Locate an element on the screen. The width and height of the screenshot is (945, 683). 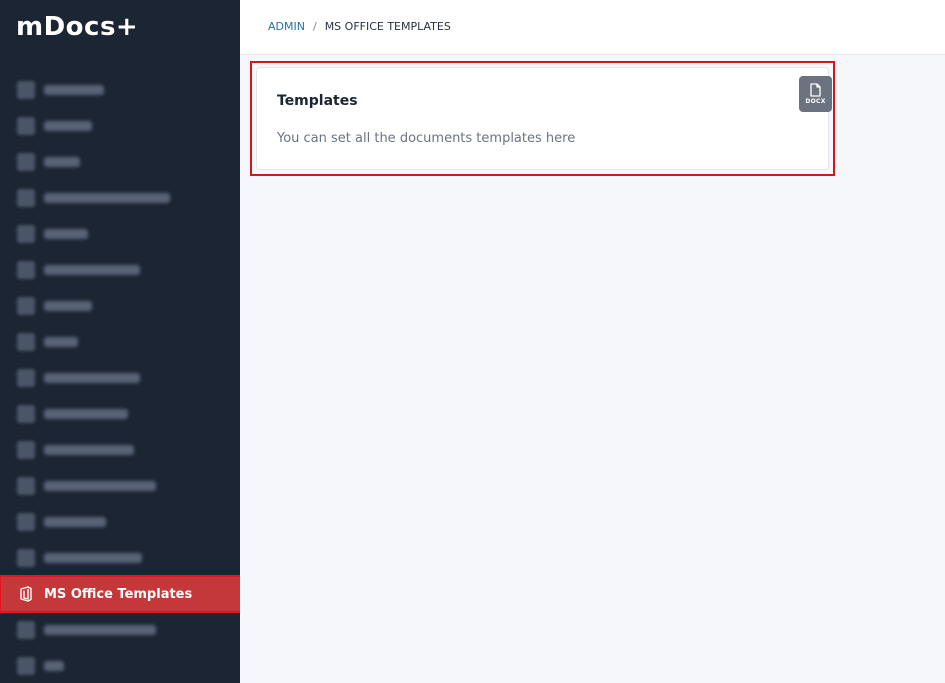
sidebar-item-label: MS Office Templates is located at coordinates (118, 594).